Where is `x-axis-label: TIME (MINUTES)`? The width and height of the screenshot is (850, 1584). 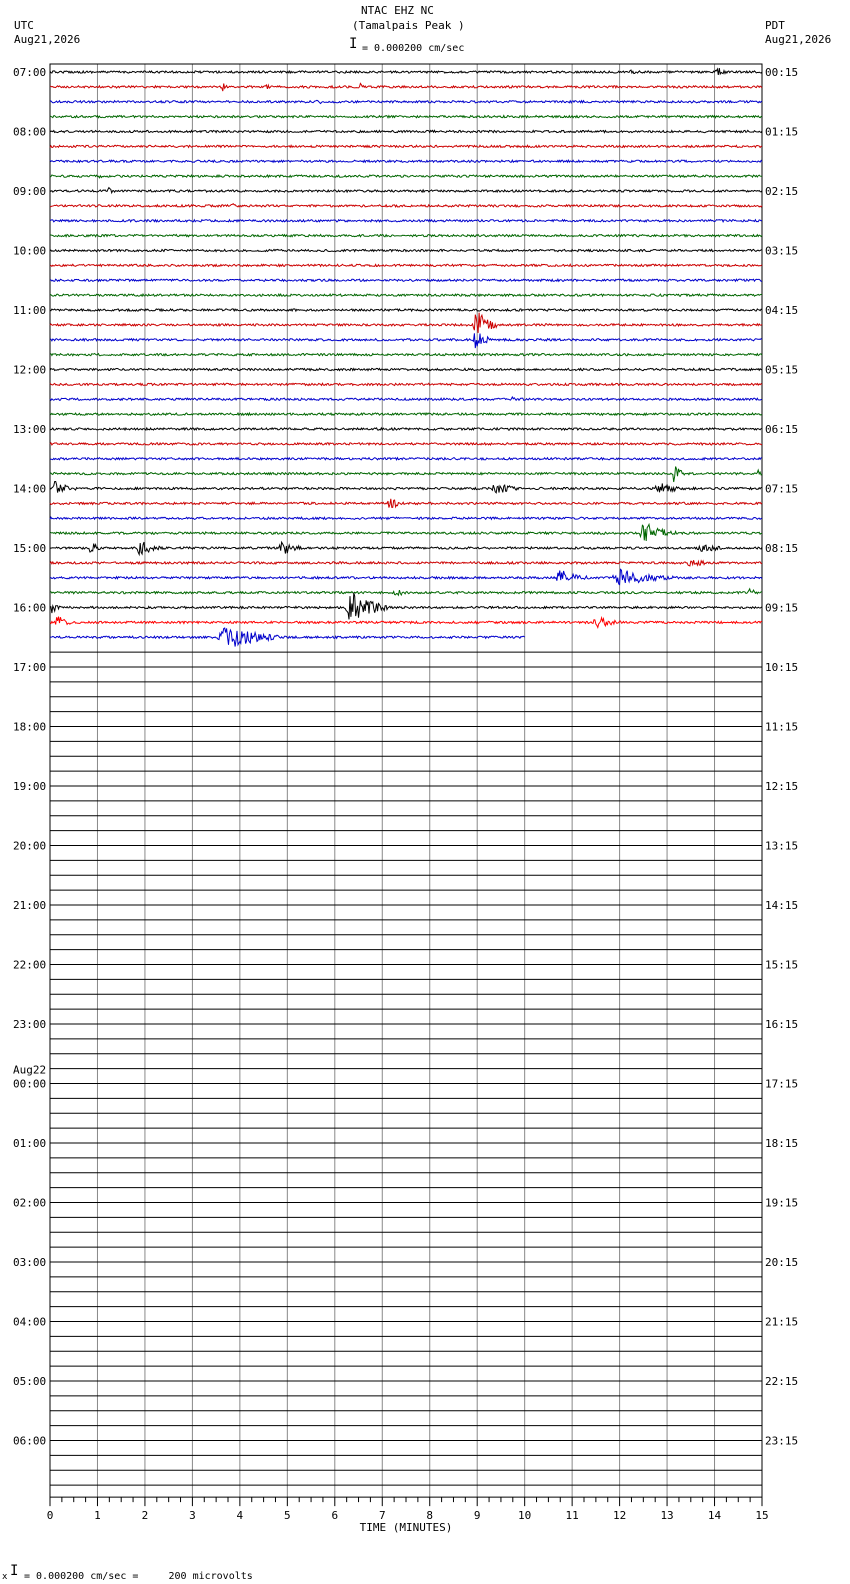
x-axis-label: TIME (MINUTES) is located at coordinates (406, 1527).